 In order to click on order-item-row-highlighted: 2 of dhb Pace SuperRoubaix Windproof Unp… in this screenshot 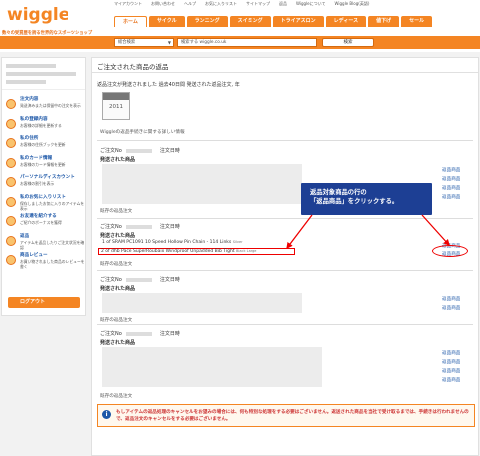, I will do `click(196, 251)`.